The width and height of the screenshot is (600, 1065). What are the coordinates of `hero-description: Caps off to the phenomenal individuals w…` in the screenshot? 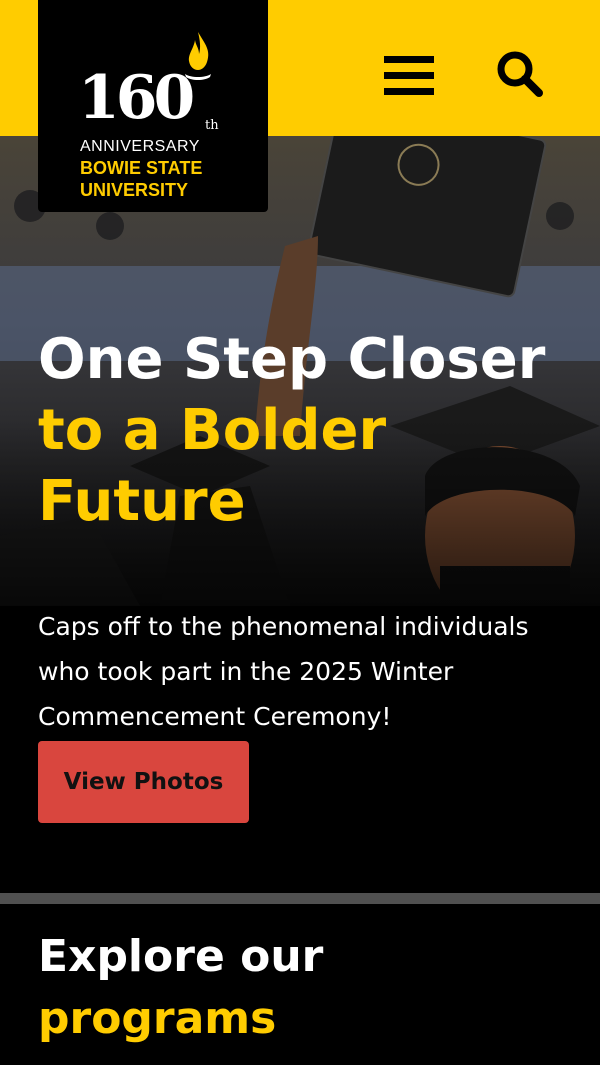 It's located at (283, 671).